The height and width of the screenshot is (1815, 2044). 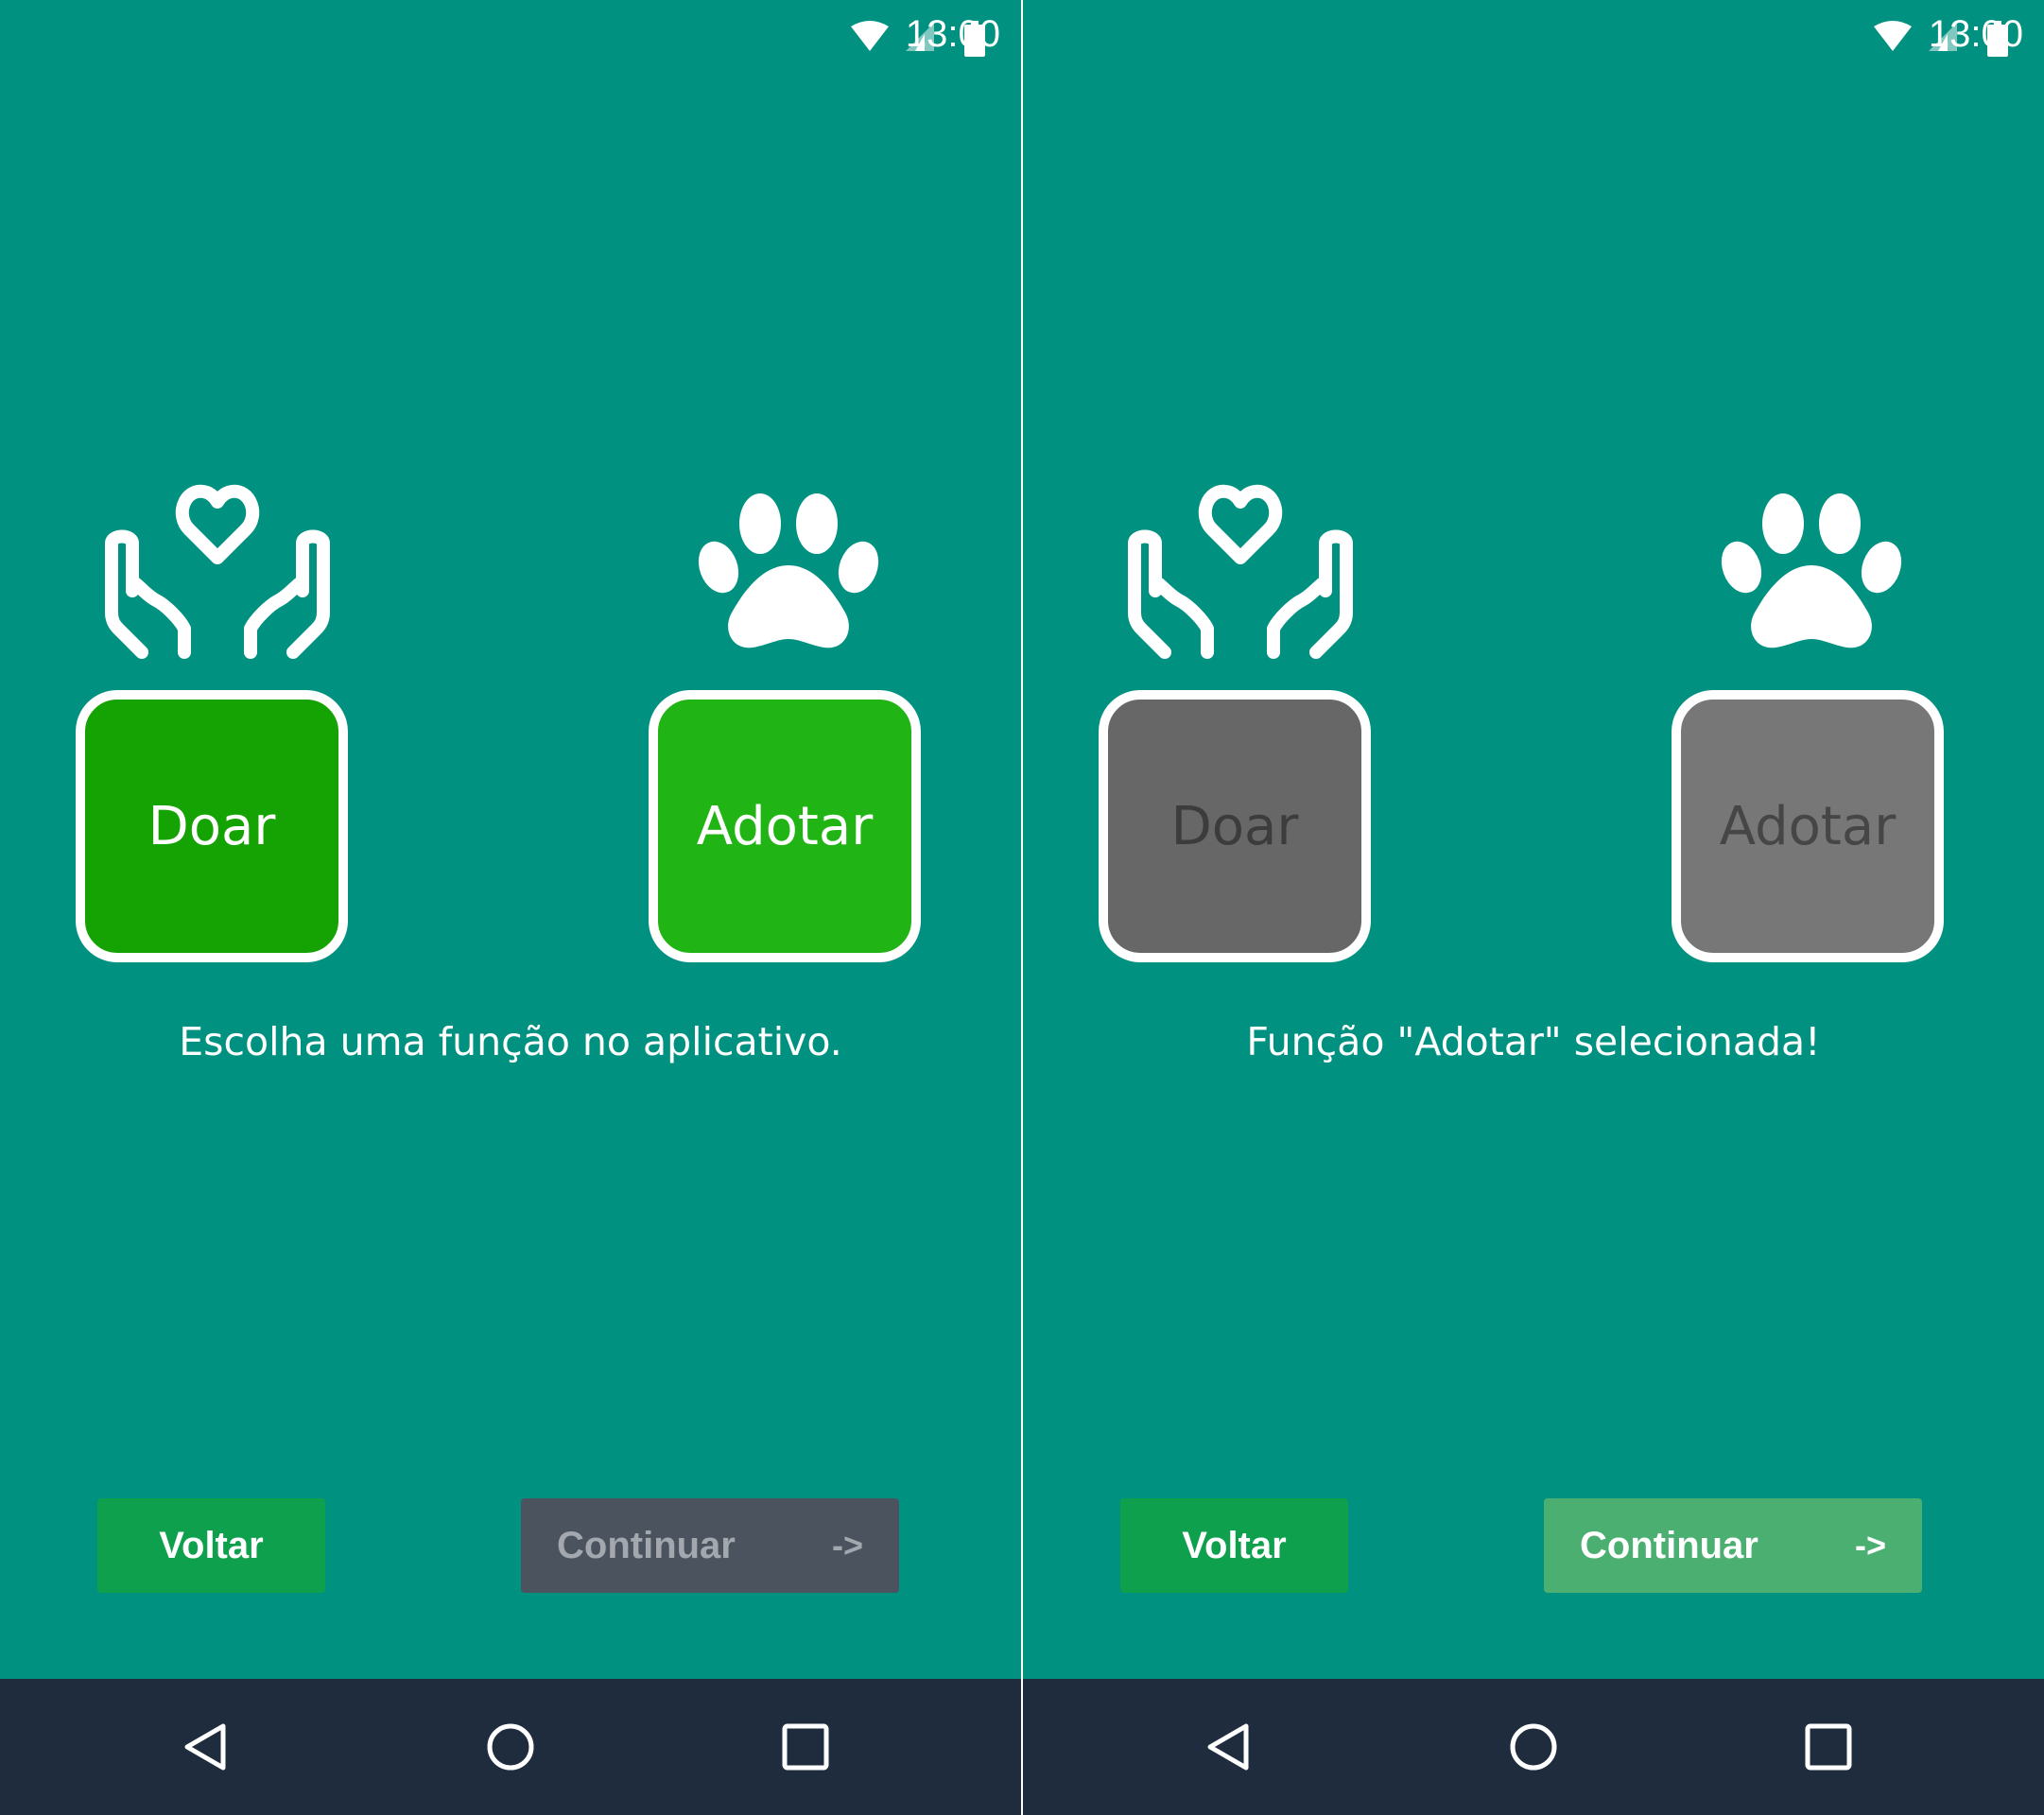 I want to click on instruction-message: Escolha uma função no aplicativo., so click(x=510, y=1041).